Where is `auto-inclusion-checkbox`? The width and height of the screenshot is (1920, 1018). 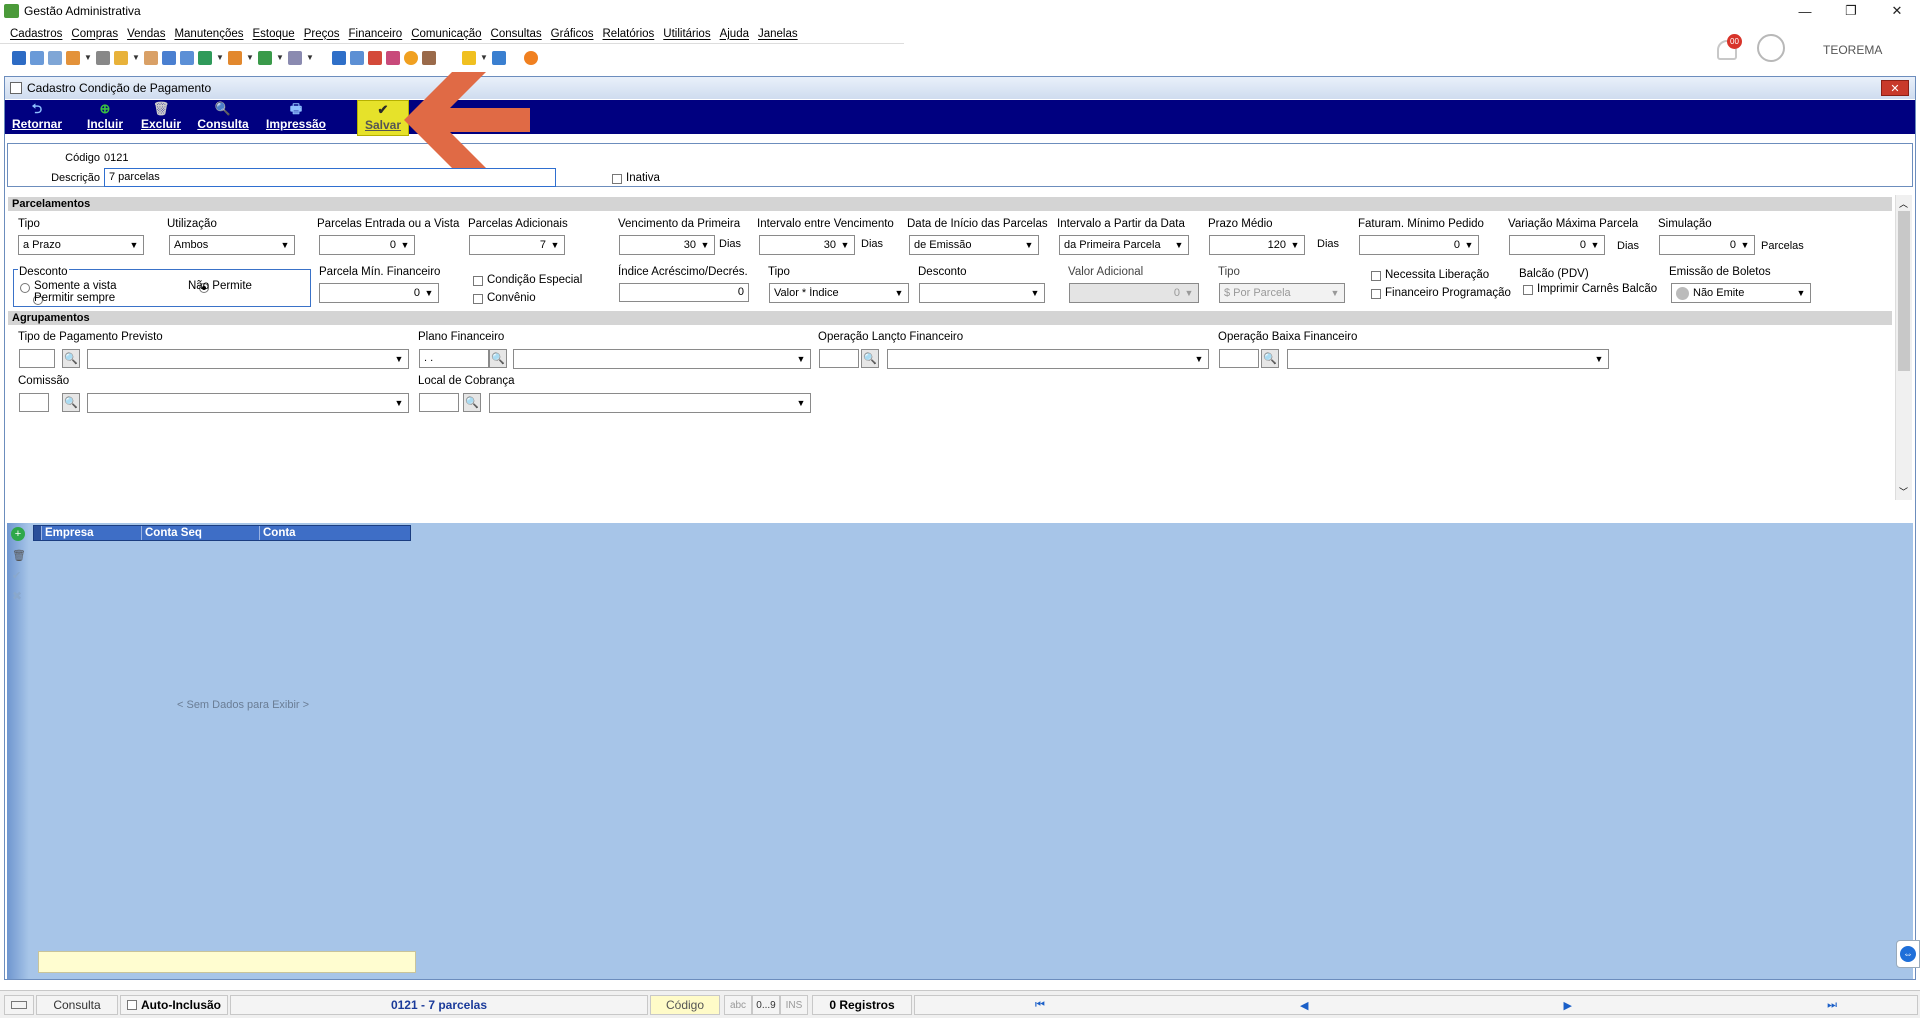
auto-inclusion-checkbox is located at coordinates (132, 1005).